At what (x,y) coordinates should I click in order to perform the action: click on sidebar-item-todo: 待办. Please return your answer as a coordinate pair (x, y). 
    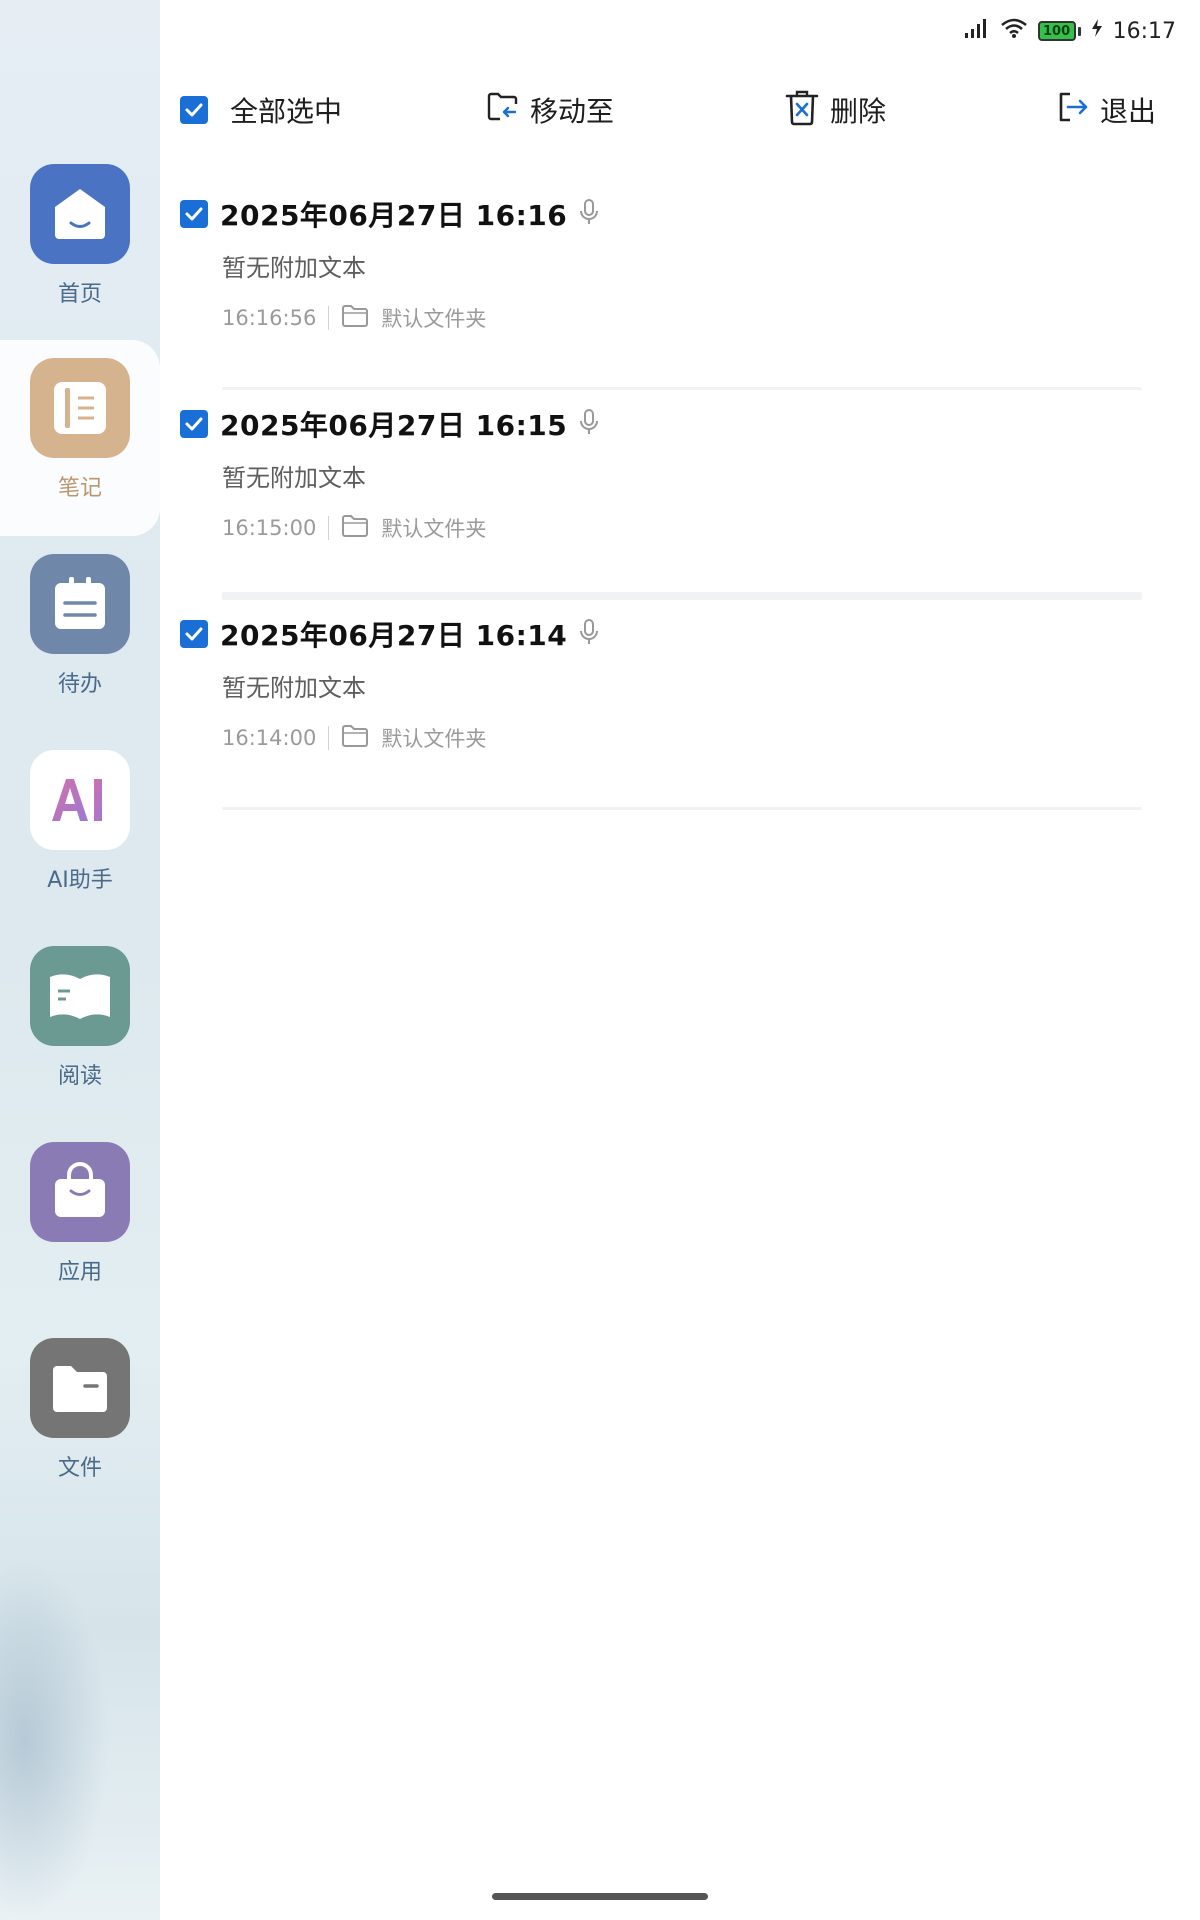
    Looking at the image, I should click on (80, 634).